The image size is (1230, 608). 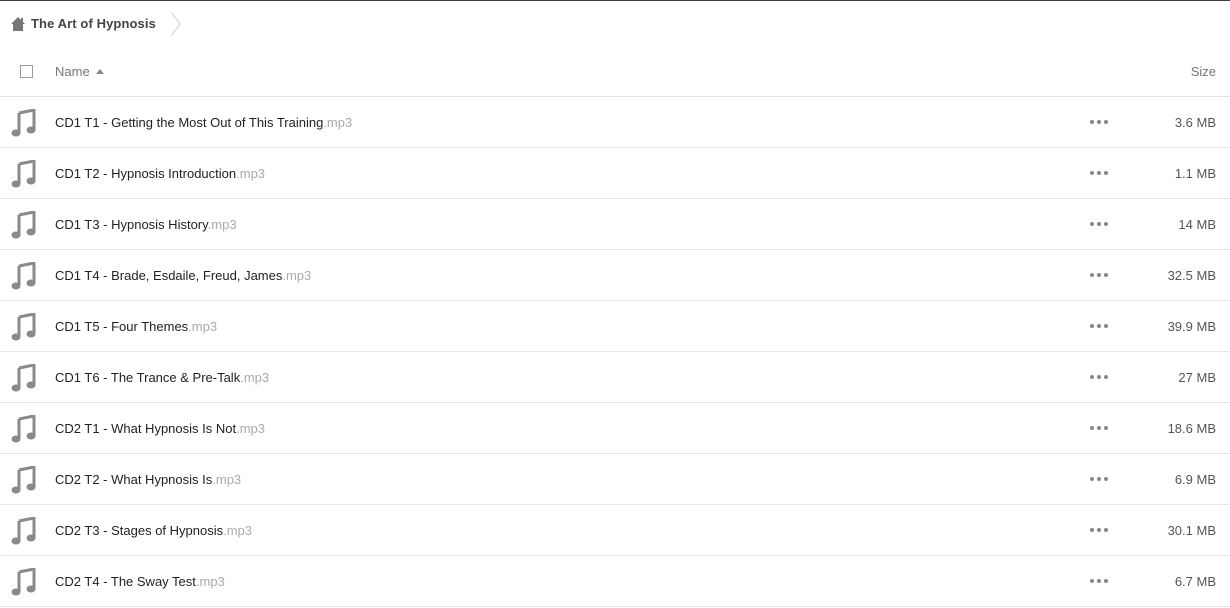 I want to click on file-size: 6.7 MB, so click(x=1195, y=581).